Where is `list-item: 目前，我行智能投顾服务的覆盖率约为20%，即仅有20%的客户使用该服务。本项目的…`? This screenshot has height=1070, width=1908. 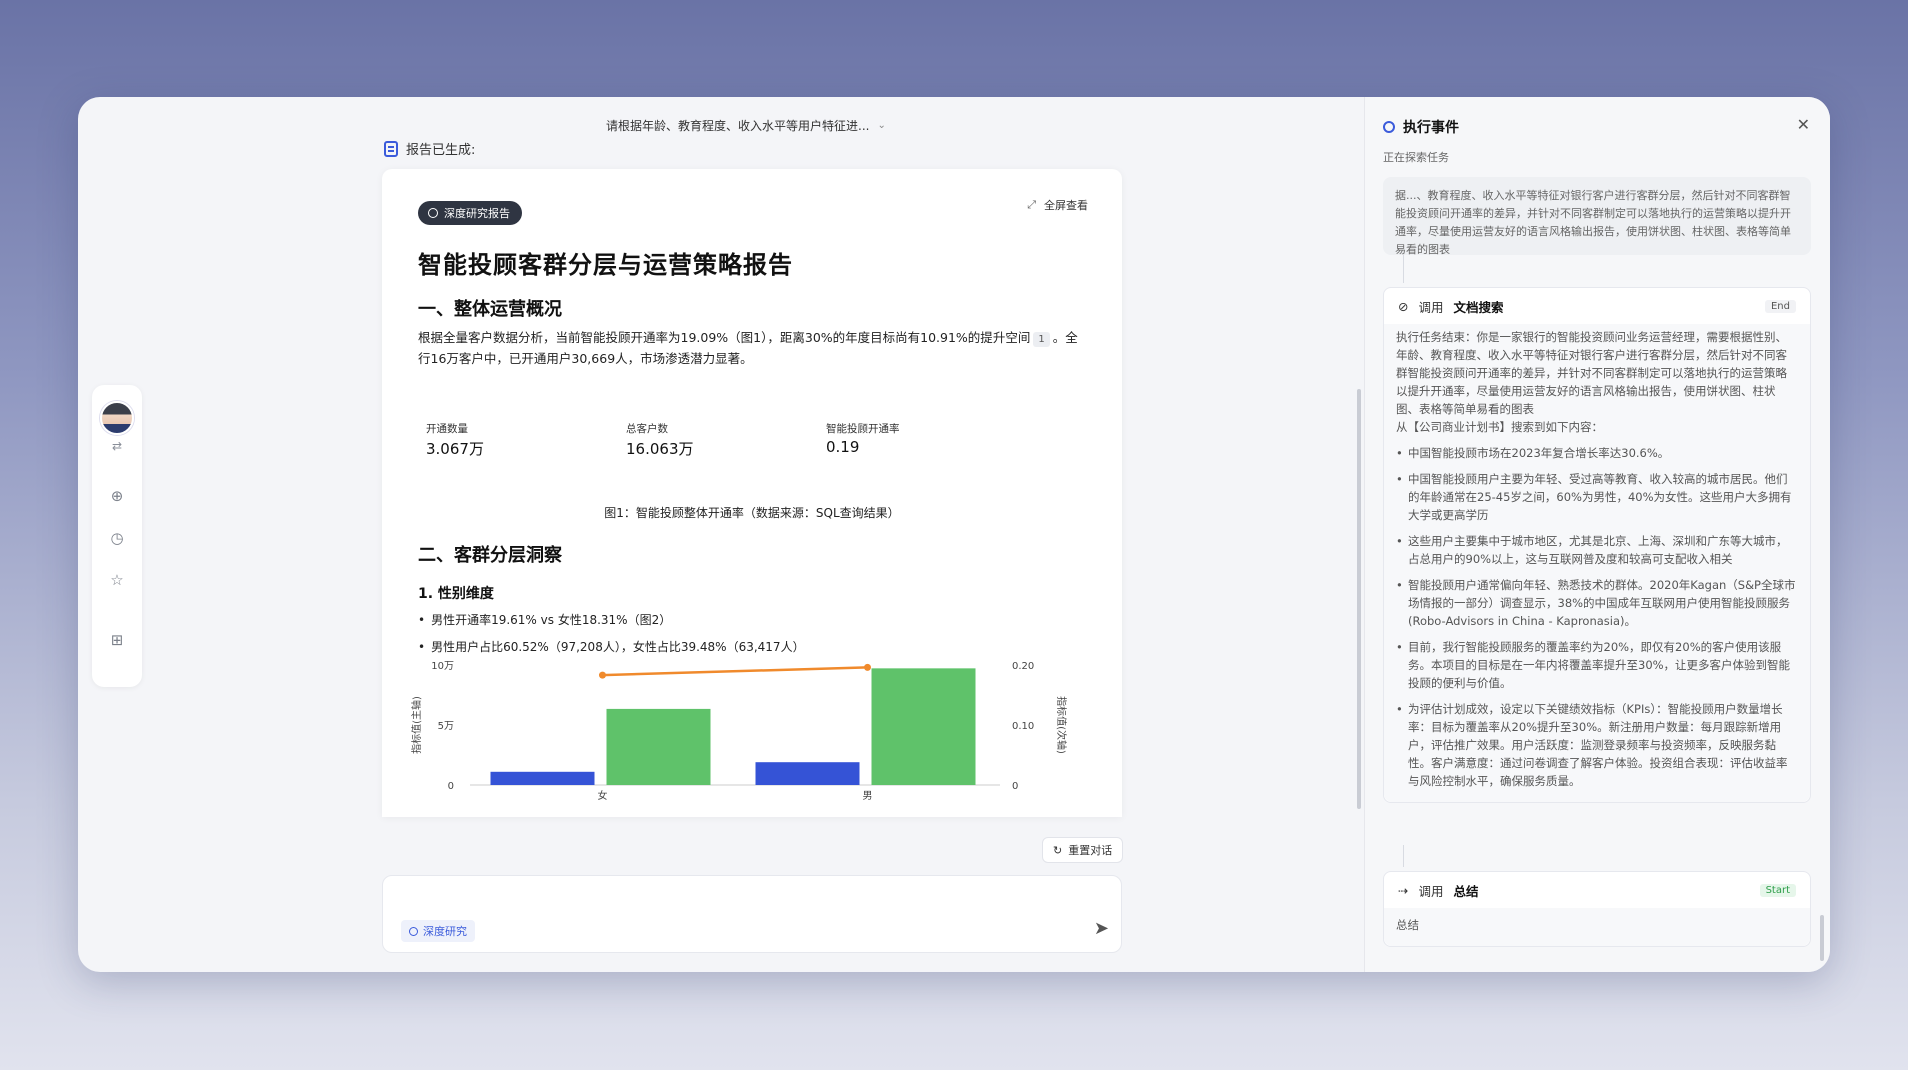
list-item: 目前，我行智能投顾服务的覆盖率约为20%，即仅有20%的客户使用该服务。本项目的… is located at coordinates (1597, 665).